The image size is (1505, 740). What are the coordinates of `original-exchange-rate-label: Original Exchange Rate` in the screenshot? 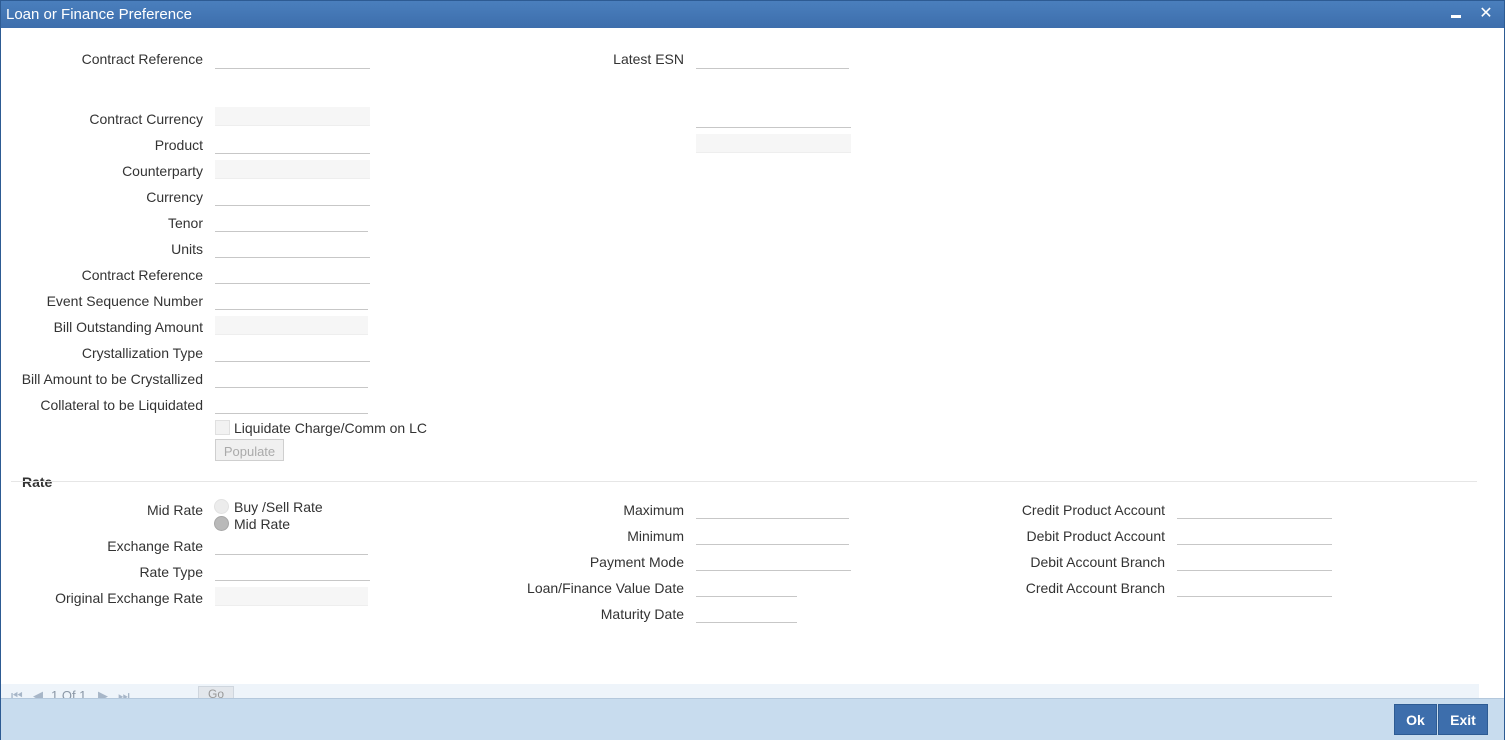 It's located at (129, 598).